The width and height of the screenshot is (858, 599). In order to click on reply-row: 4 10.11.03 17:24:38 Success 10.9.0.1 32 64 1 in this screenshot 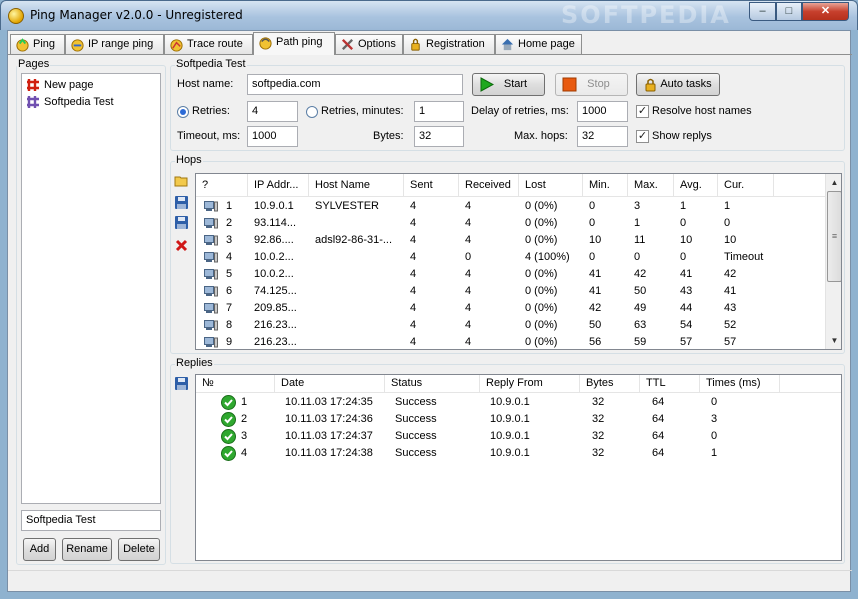, I will do `click(518, 453)`.